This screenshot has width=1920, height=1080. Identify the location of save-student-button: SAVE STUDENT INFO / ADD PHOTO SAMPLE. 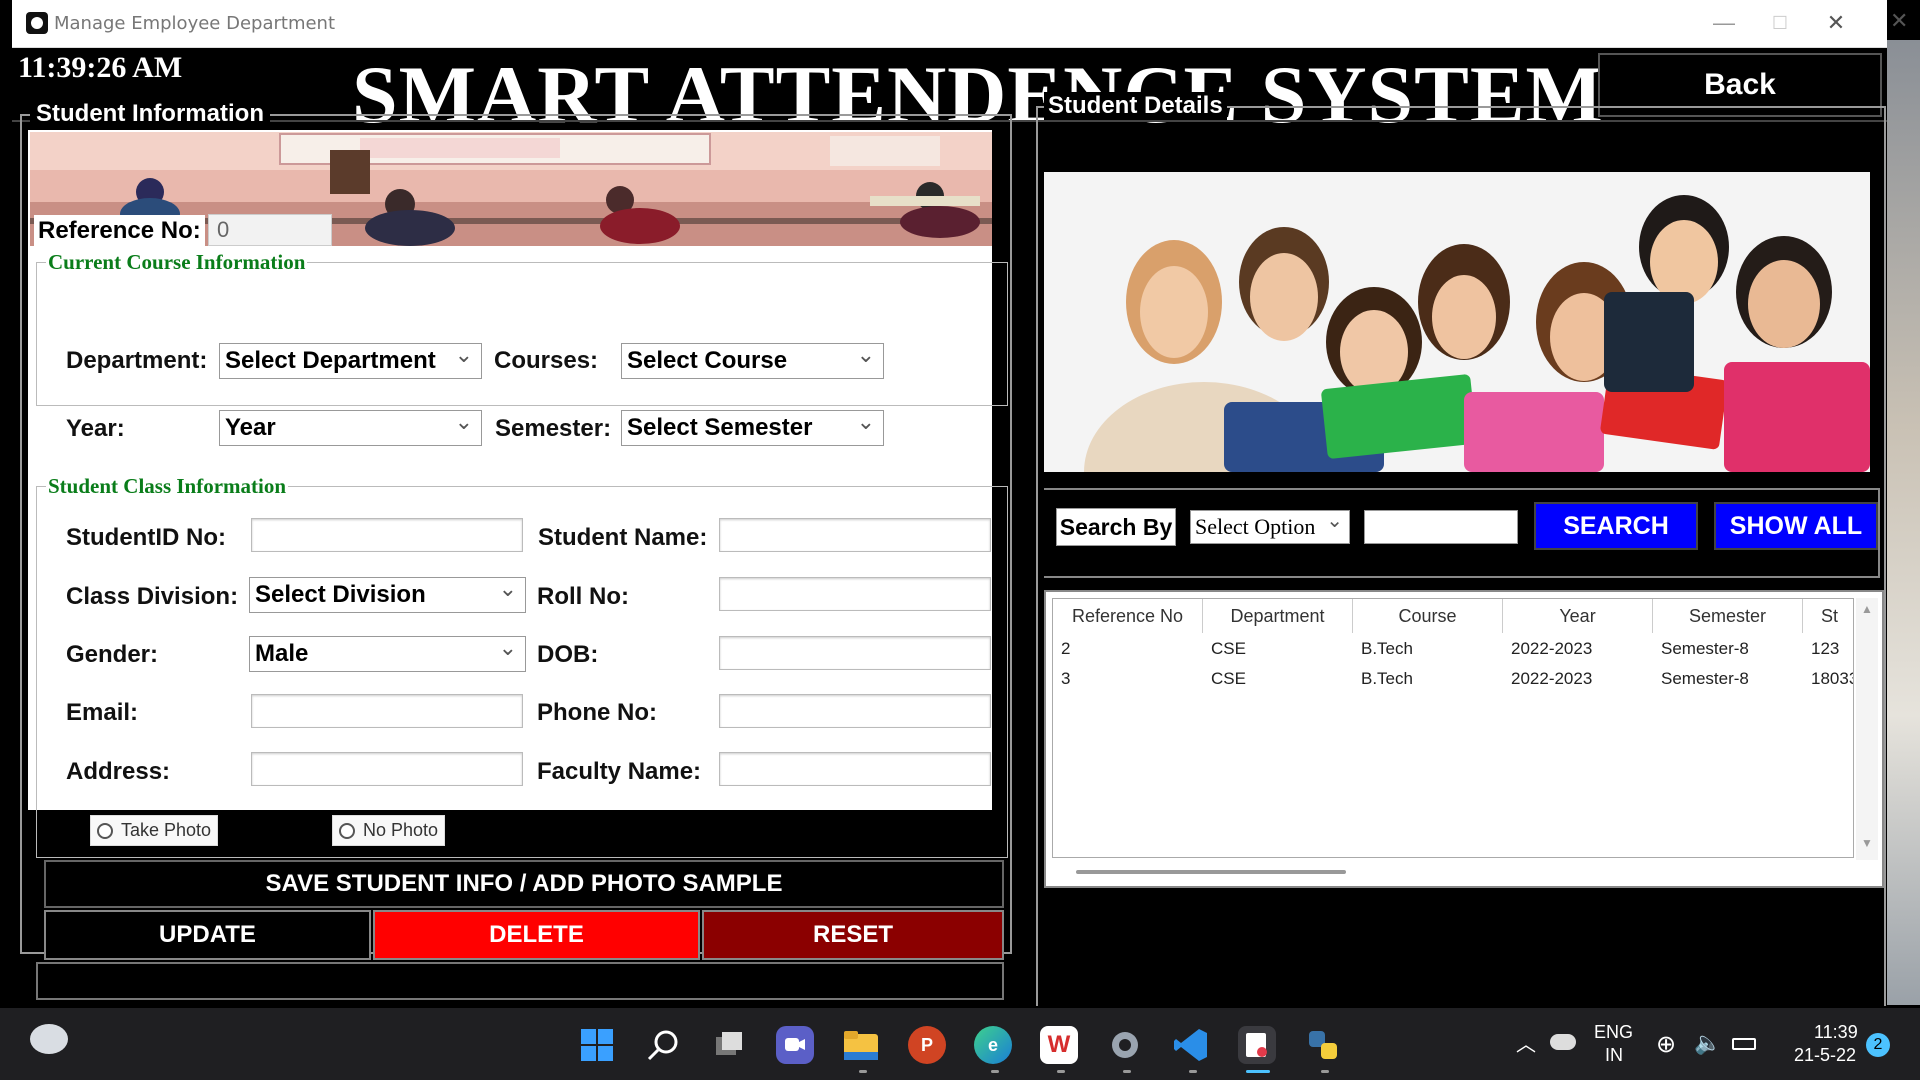
(524, 884).